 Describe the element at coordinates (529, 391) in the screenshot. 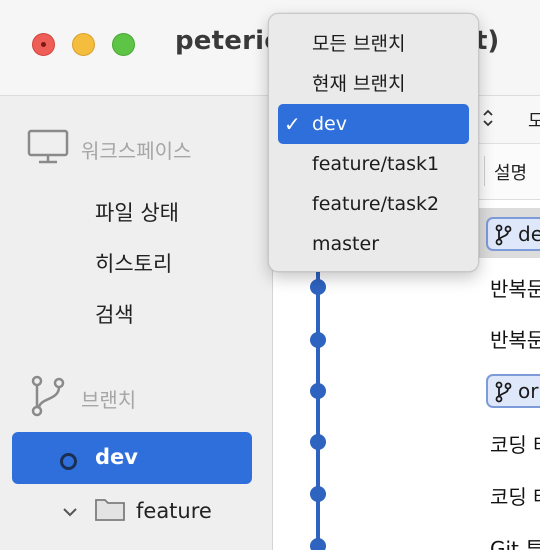

I see `badge-label: origin` at that location.